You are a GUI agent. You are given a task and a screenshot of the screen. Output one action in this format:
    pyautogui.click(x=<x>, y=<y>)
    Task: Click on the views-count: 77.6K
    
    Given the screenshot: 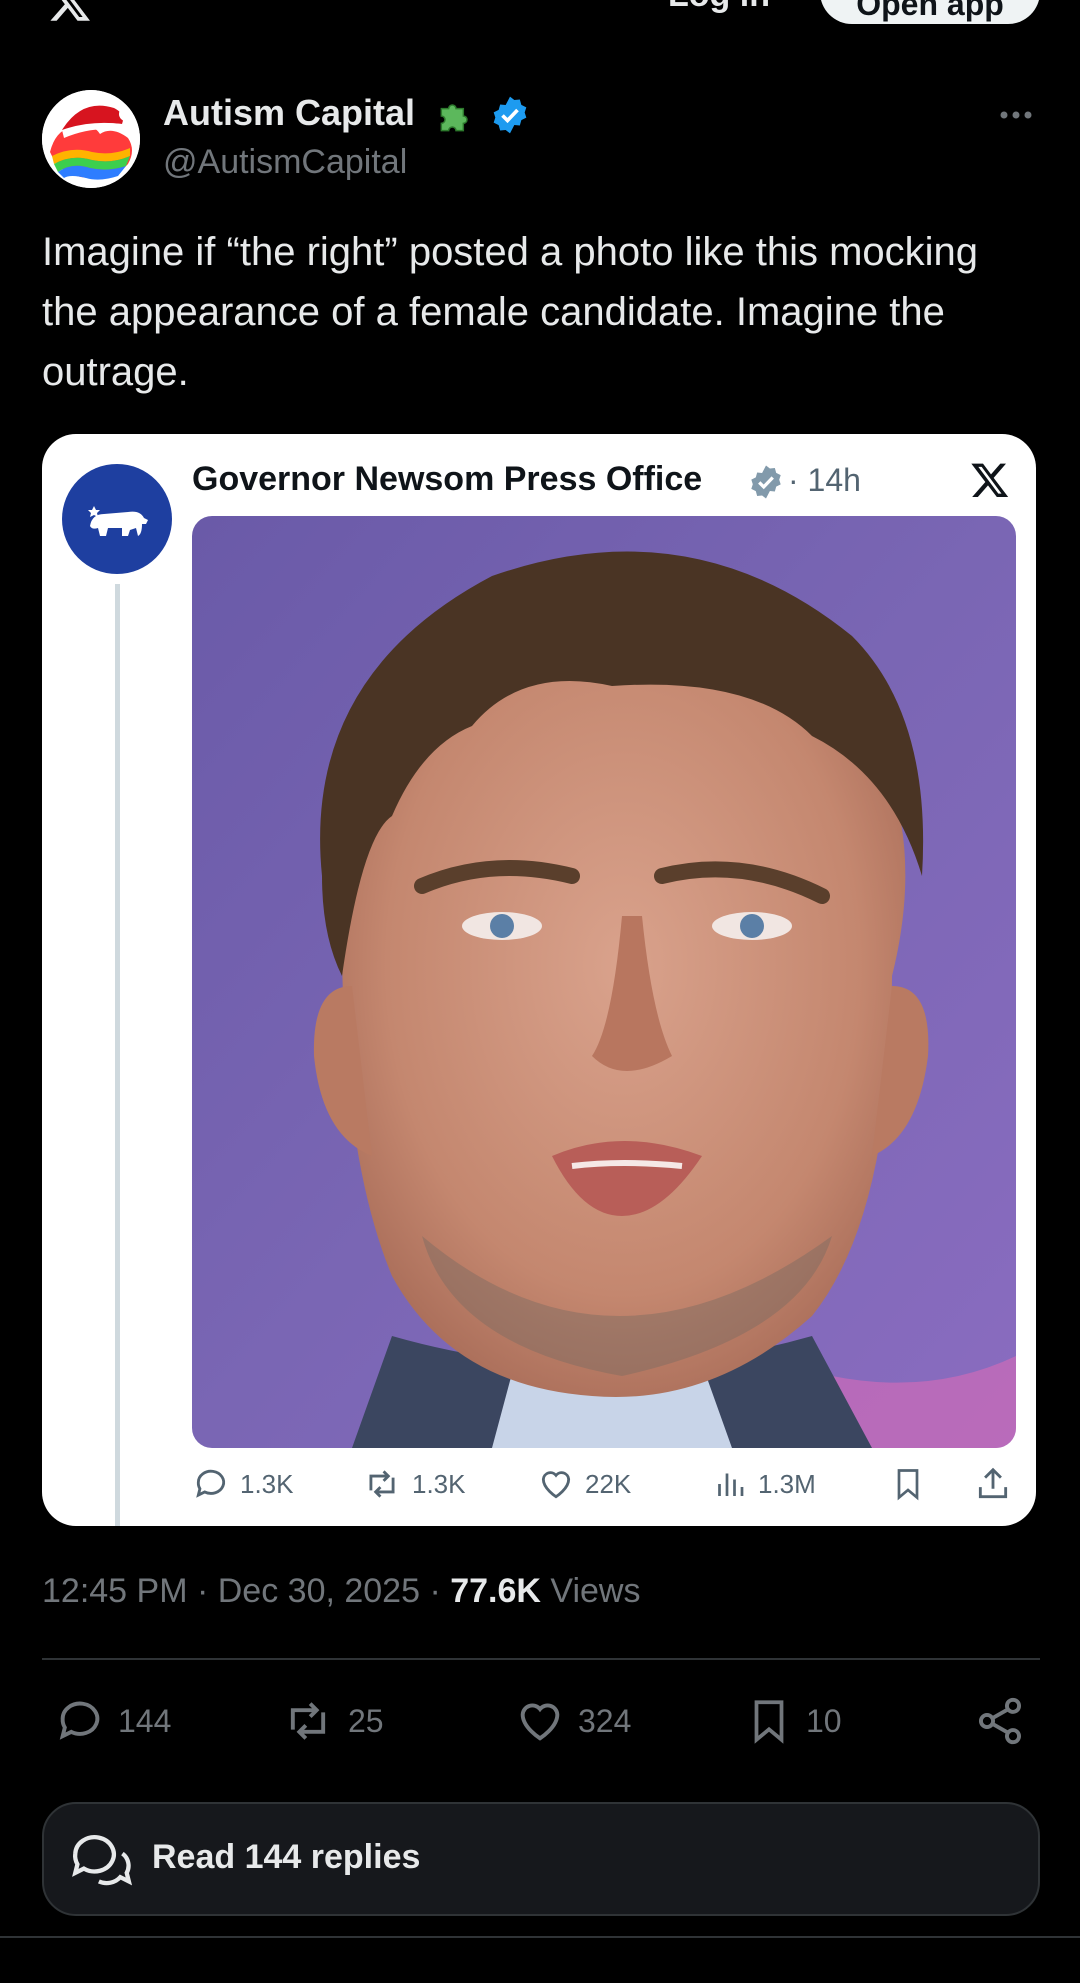 What is the action you would take?
    pyautogui.click(x=495, y=1591)
    